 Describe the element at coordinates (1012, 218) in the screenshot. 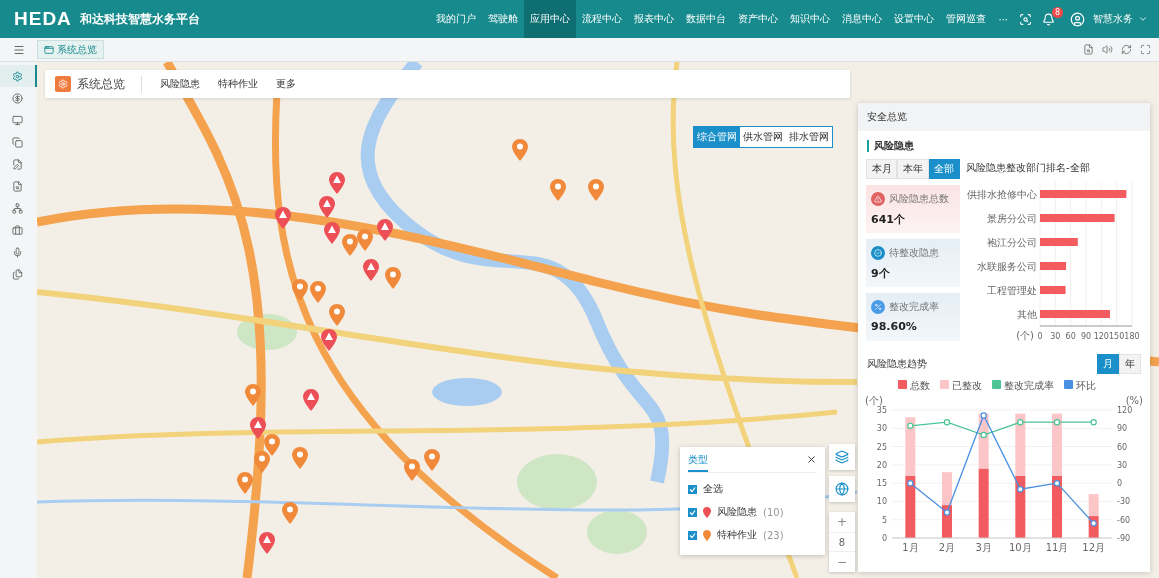

I see `axis-label: 景房分公司` at that location.